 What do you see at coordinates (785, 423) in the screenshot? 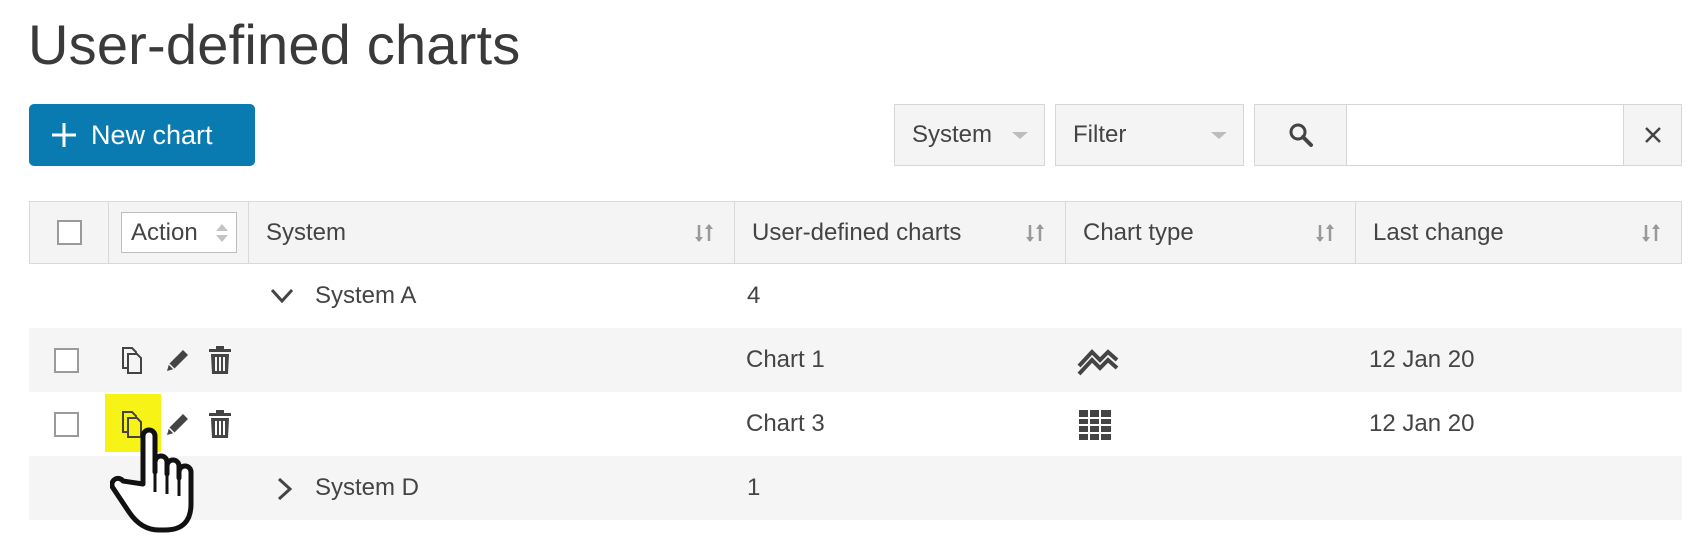
I see `chart-name: Chart 3` at bounding box center [785, 423].